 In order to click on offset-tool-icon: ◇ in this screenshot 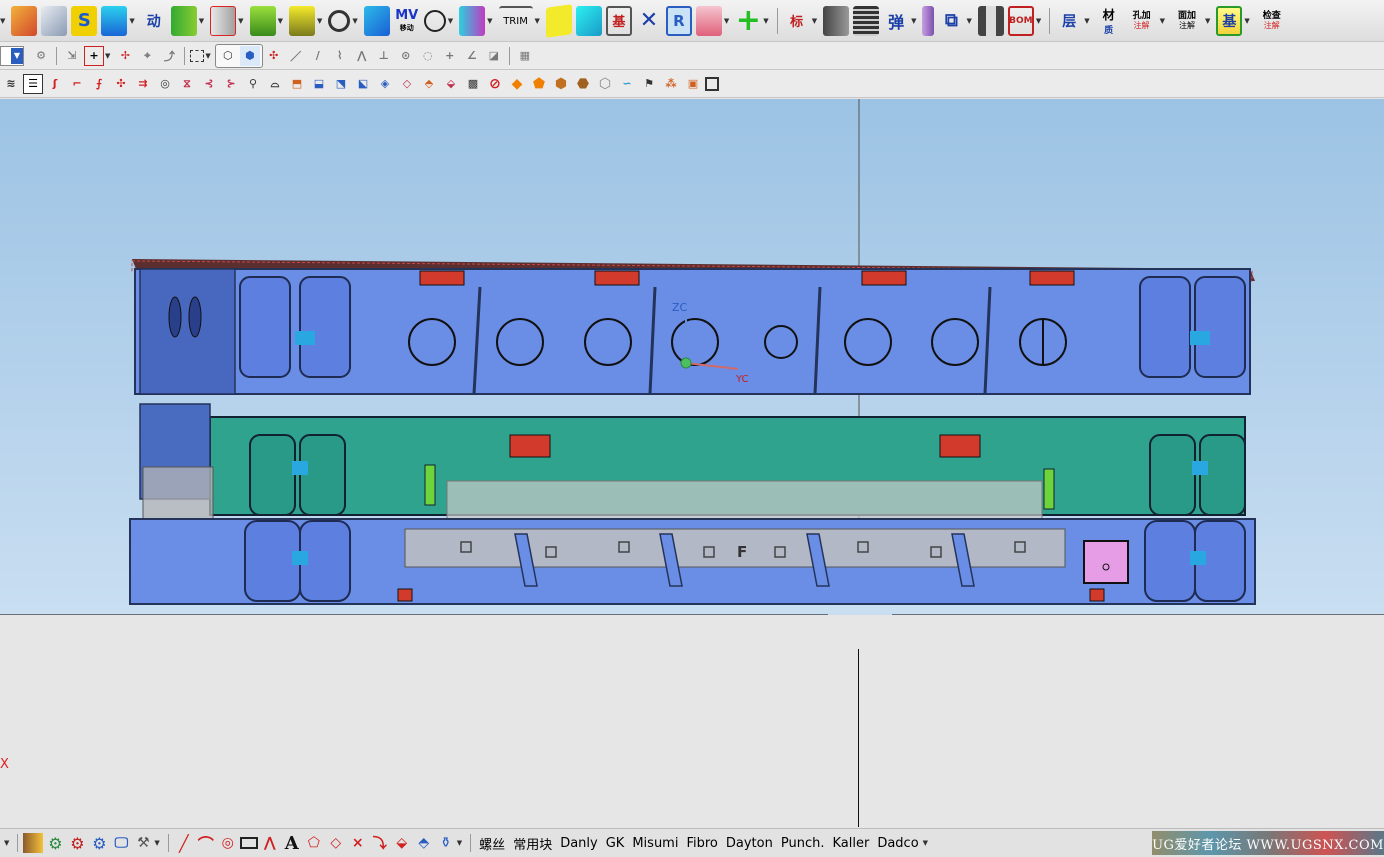, I will do `click(336, 843)`.